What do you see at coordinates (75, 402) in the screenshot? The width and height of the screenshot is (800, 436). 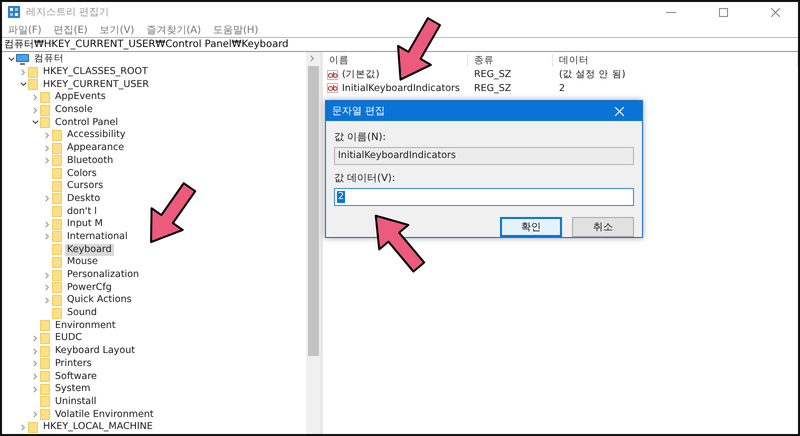 I see `tree-item: Uninstall` at bounding box center [75, 402].